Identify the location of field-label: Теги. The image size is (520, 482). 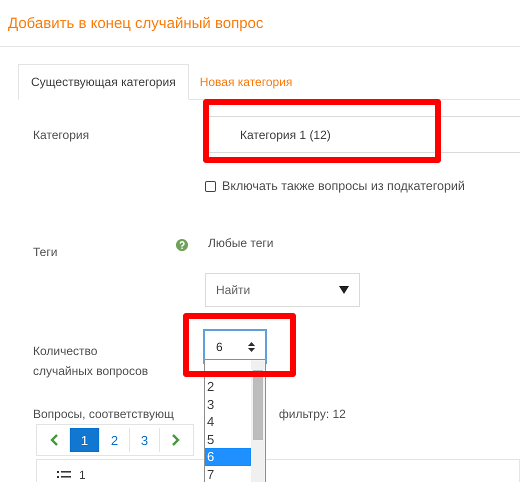
(45, 252).